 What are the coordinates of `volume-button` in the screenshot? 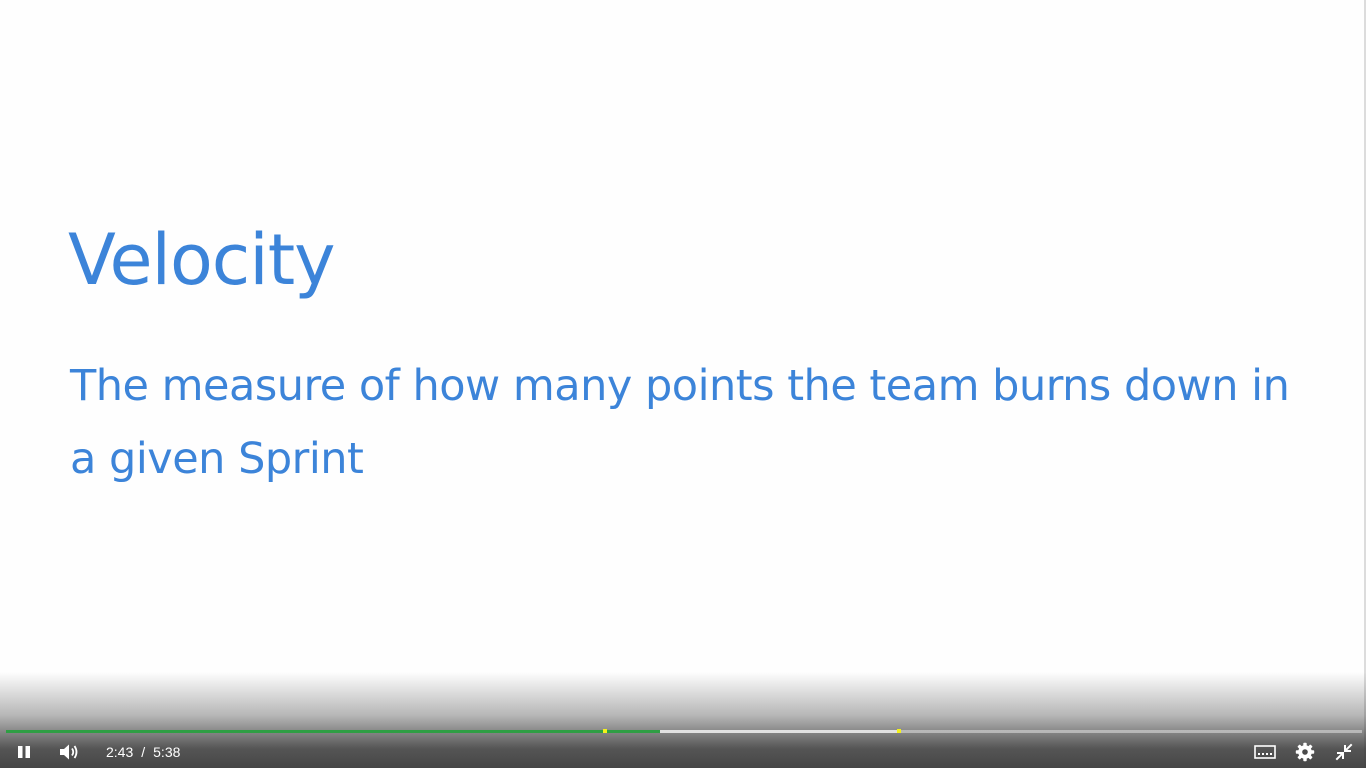 It's located at (70, 752).